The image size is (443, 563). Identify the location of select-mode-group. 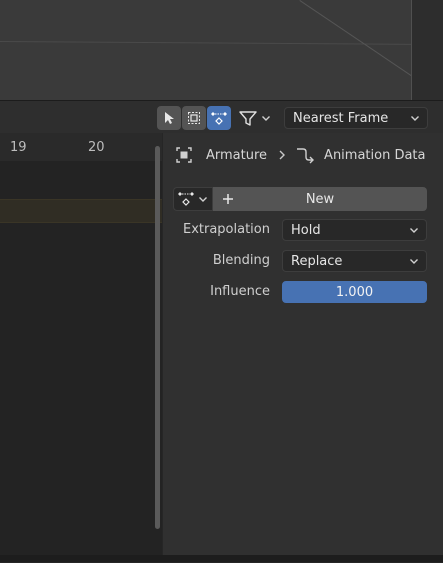
(194, 118).